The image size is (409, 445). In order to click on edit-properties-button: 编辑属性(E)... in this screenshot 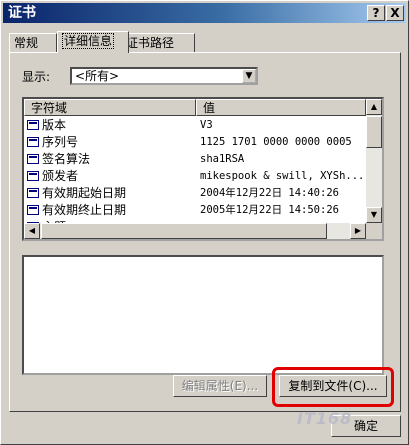, I will do `click(220, 386)`.